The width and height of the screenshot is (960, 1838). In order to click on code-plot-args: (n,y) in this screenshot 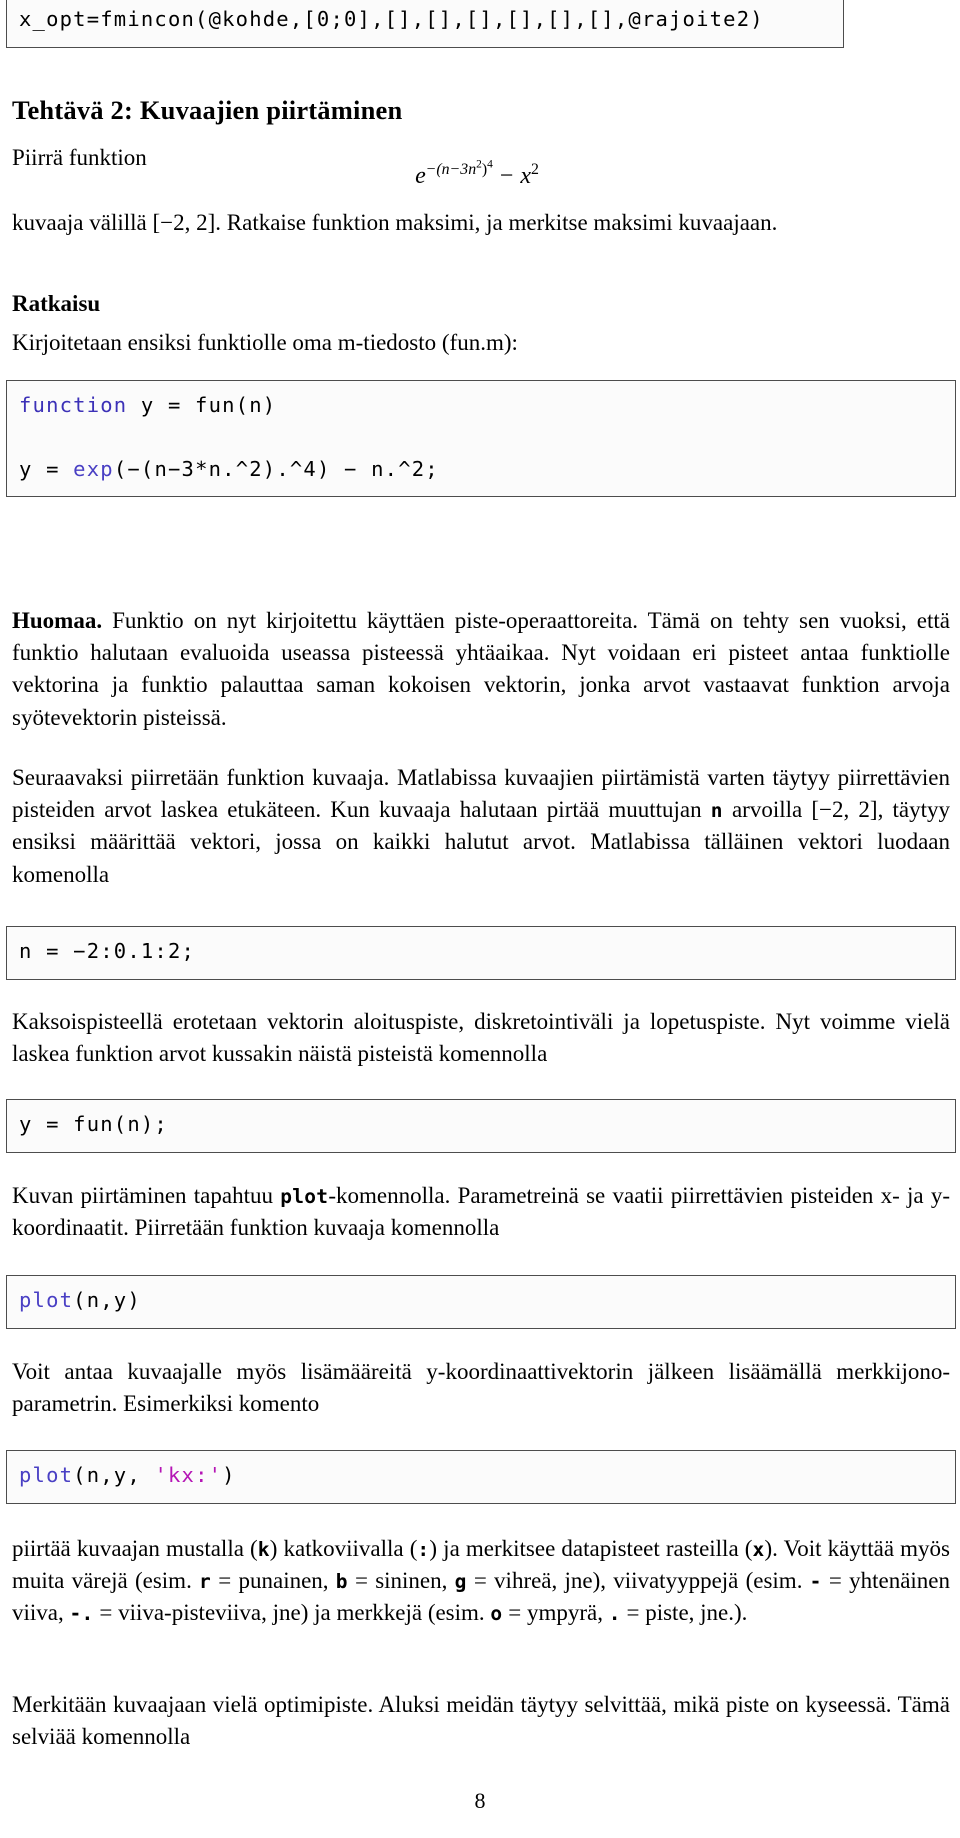, I will do `click(107, 1300)`.